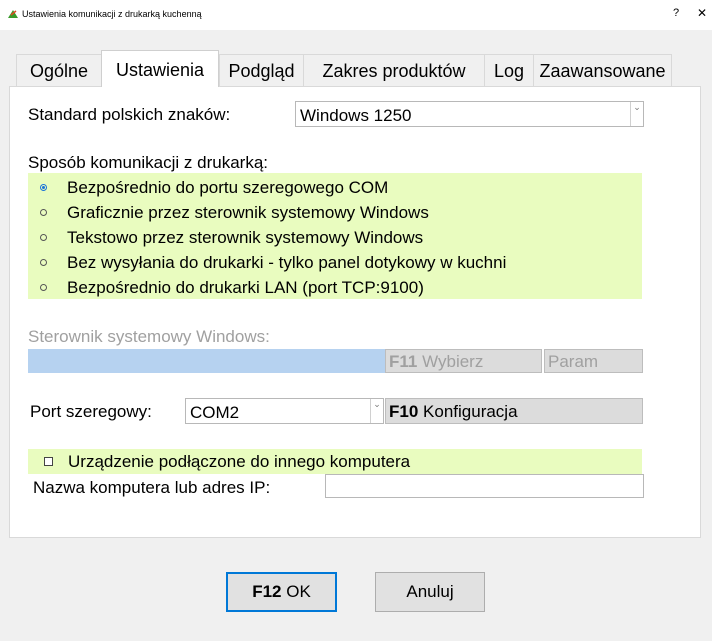 Image resolution: width=712 pixels, height=641 pixels. What do you see at coordinates (91, 411) in the screenshot?
I see `serial-label: Port szeregowy:` at bounding box center [91, 411].